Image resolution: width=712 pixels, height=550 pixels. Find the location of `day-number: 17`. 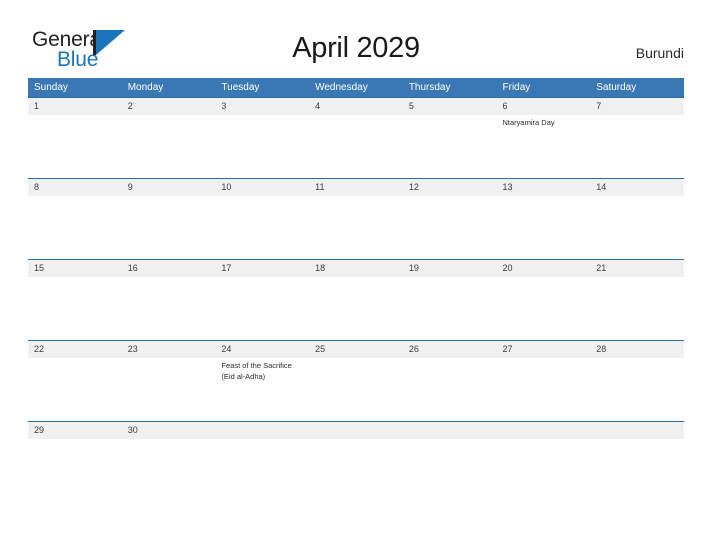

day-number: 17 is located at coordinates (262, 268).